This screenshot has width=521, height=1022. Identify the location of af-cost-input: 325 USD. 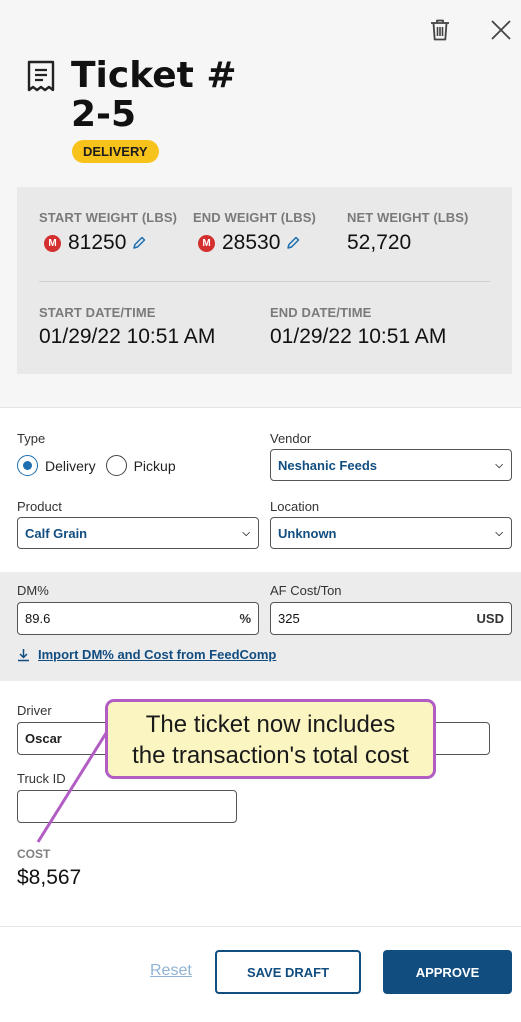
(391, 618).